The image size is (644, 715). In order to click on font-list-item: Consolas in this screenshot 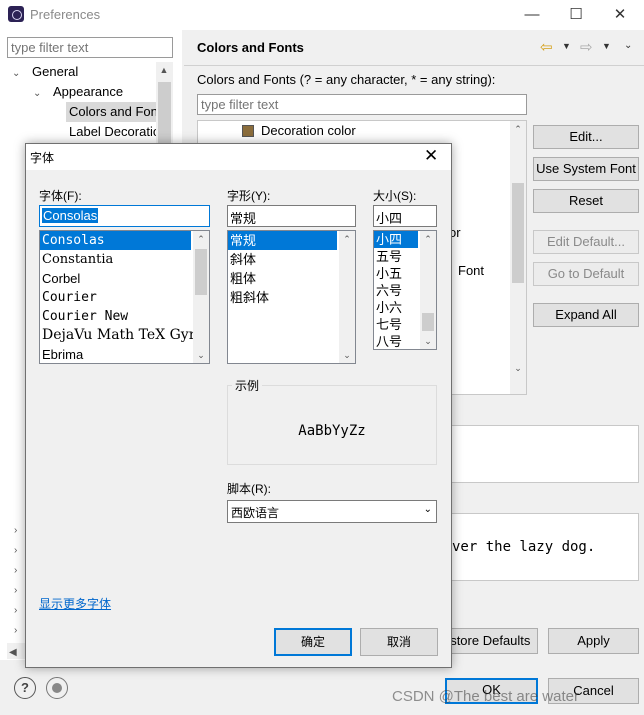, I will do `click(115, 240)`.